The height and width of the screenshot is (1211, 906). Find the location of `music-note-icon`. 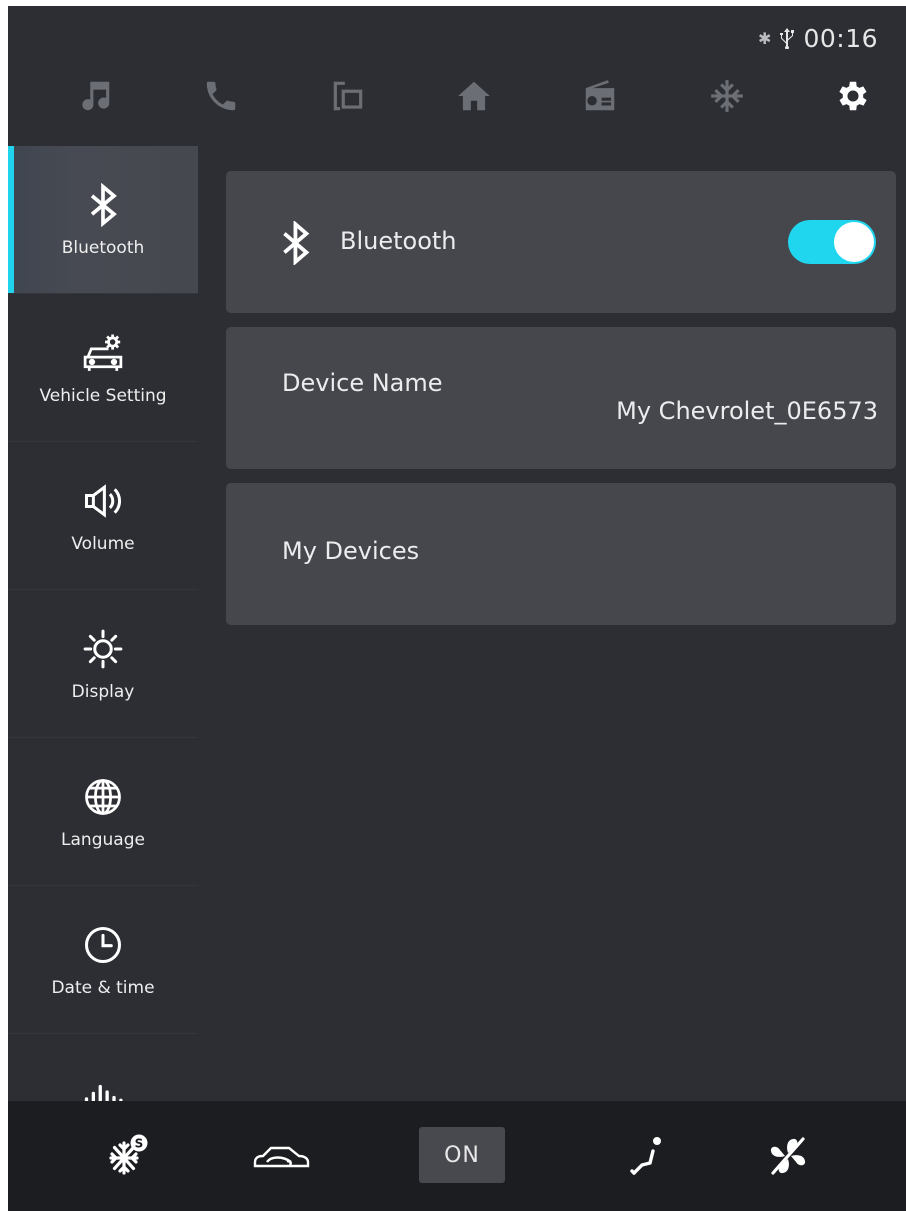

music-note-icon is located at coordinates (96, 96).